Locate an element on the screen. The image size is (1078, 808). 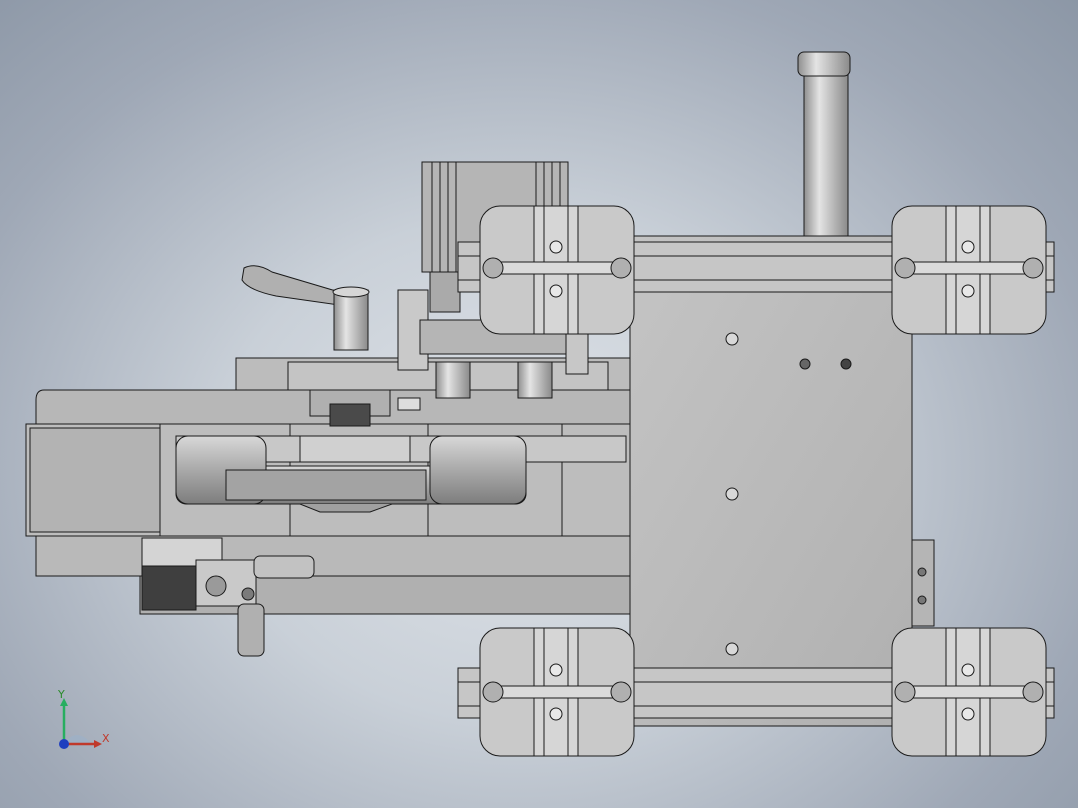
clamp-bottom-right is located at coordinates (969, 692).